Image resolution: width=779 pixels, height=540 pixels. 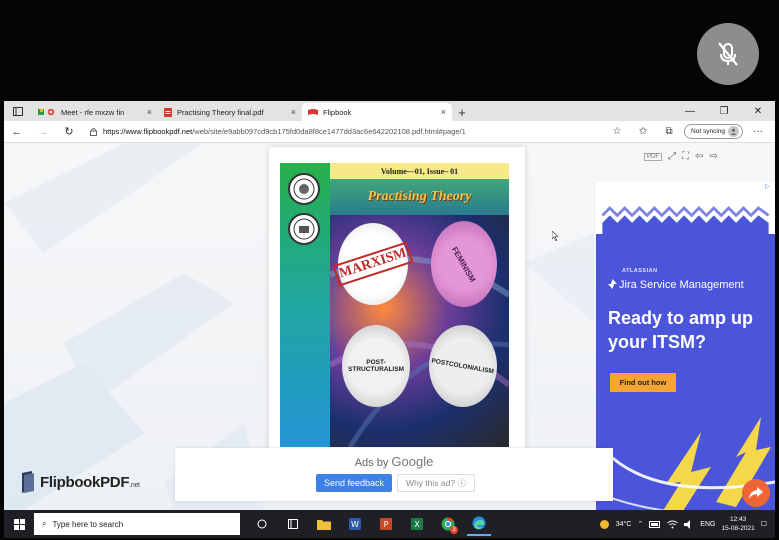 What do you see at coordinates (93, 132) in the screenshot?
I see `lock-icon` at bounding box center [93, 132].